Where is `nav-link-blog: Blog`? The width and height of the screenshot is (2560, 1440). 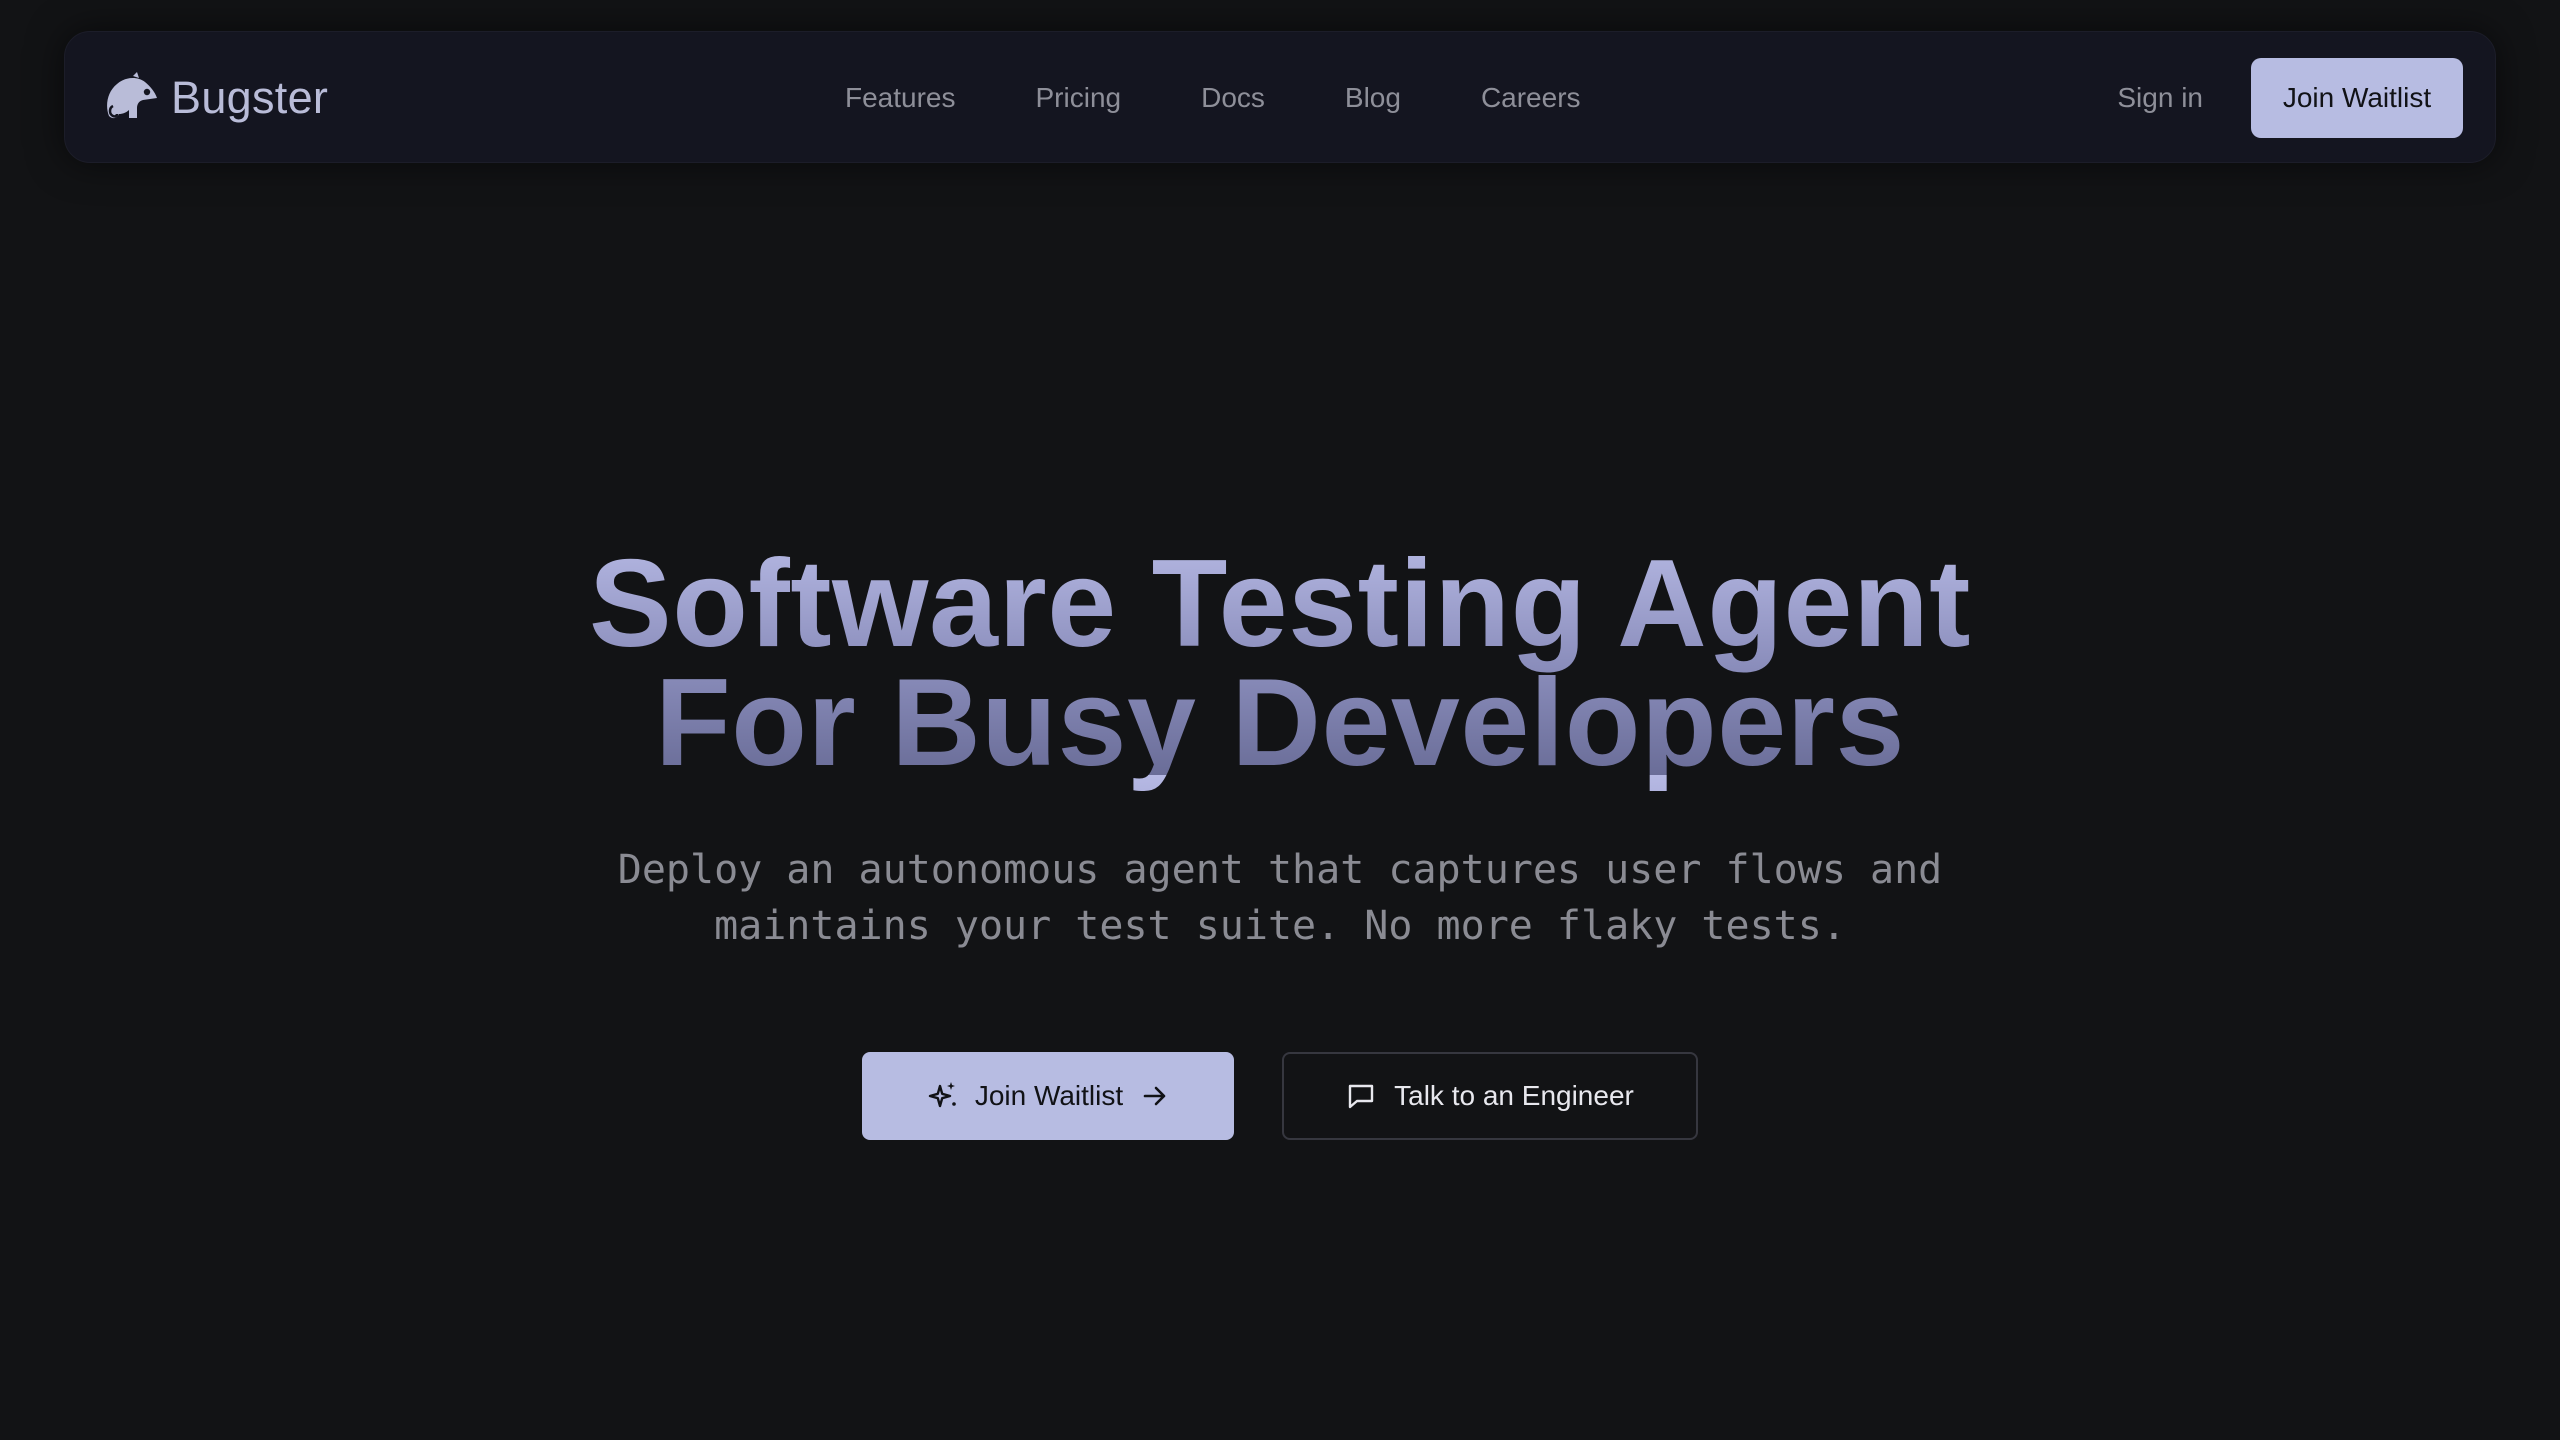
nav-link-blog: Blog is located at coordinates (1373, 98).